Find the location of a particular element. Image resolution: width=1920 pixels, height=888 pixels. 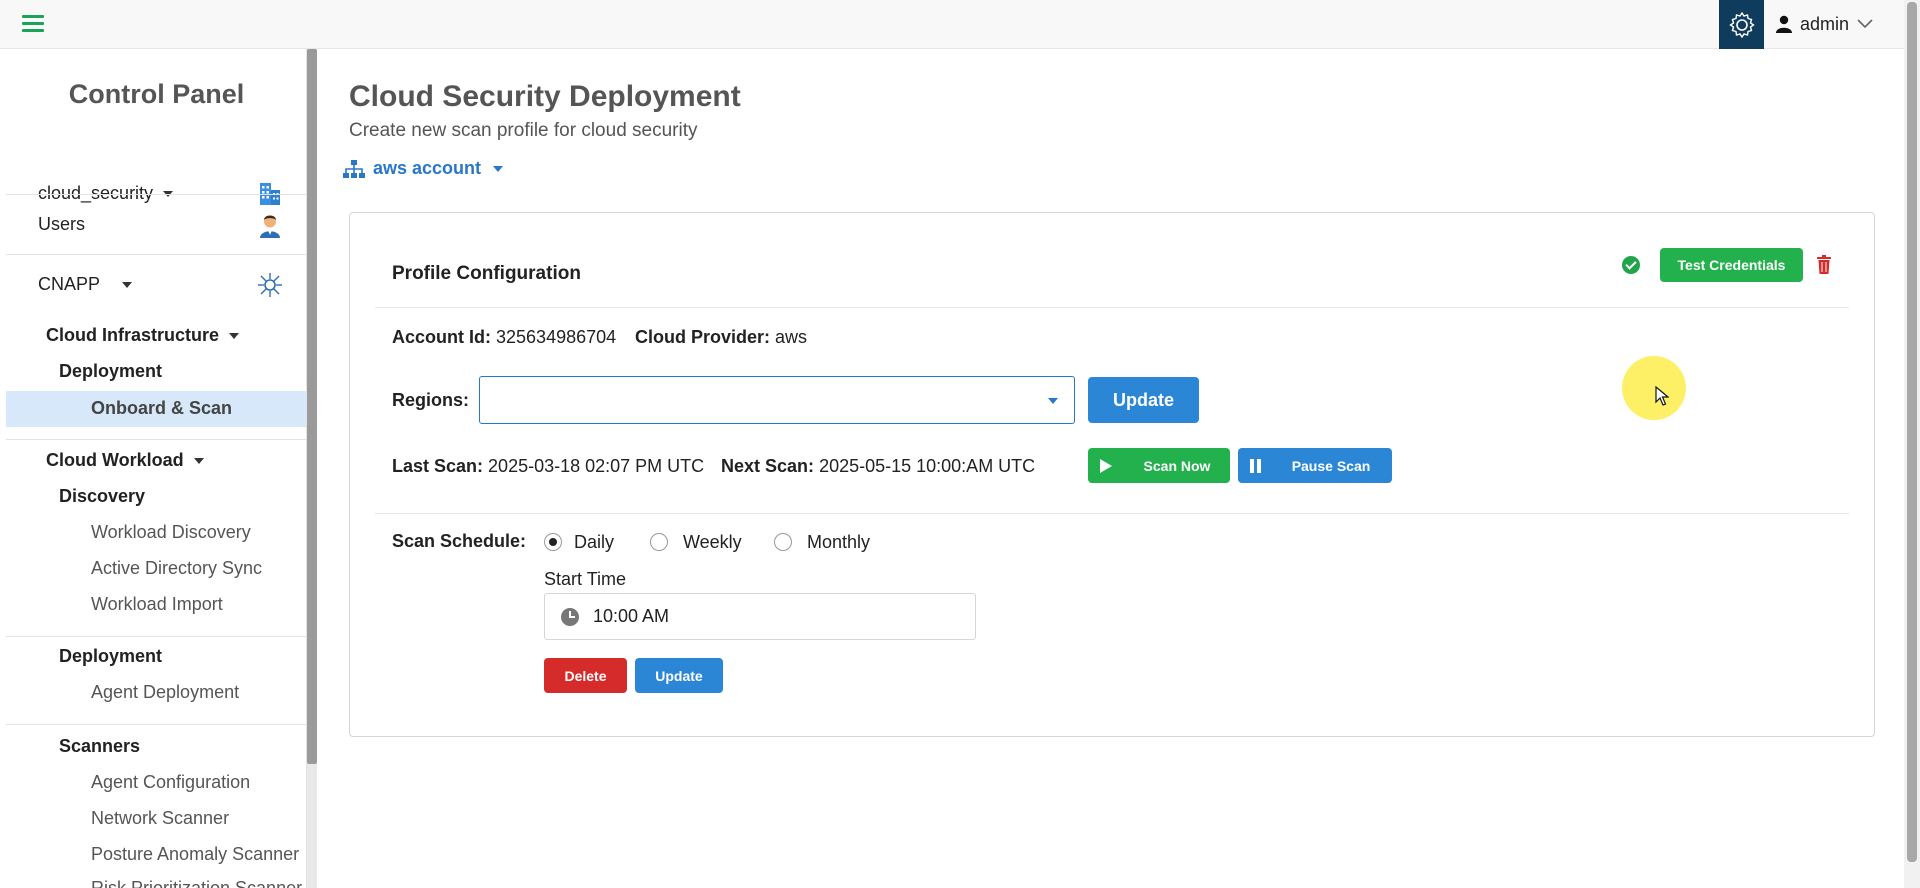

next-scan-label: Next Scan: is located at coordinates (768, 466).